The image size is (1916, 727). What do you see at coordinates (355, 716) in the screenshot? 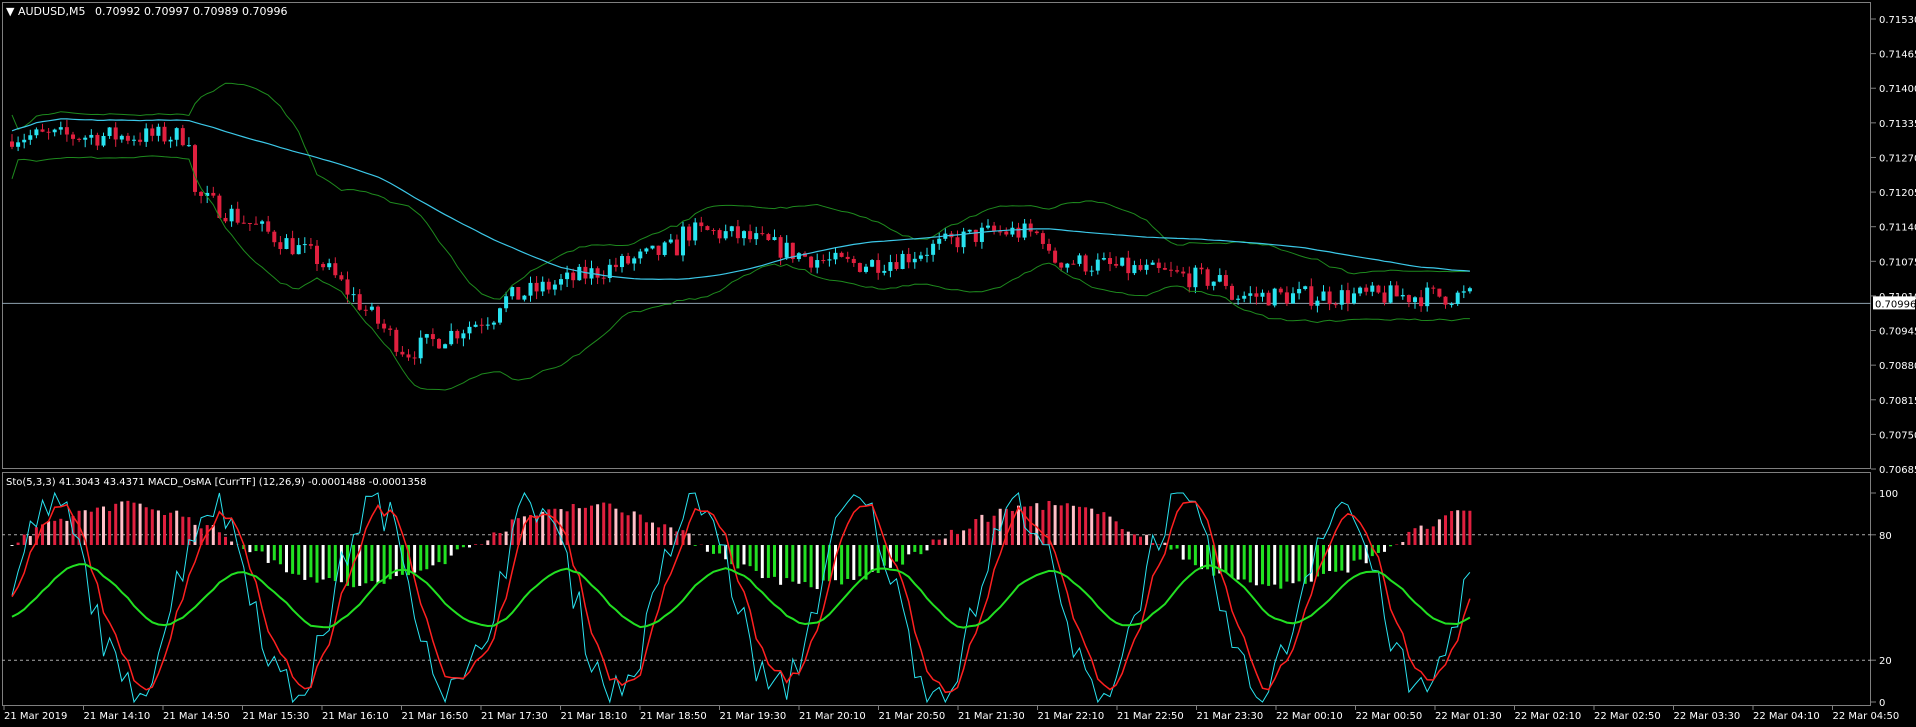
I see `time-tick-label: 21 Mar 16:10` at bounding box center [355, 716].